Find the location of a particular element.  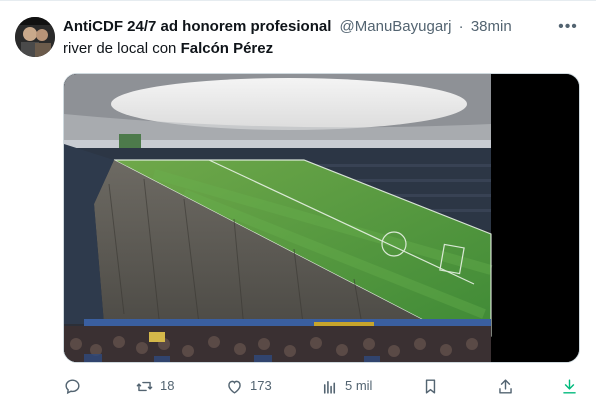

like-count: 173 is located at coordinates (261, 385).